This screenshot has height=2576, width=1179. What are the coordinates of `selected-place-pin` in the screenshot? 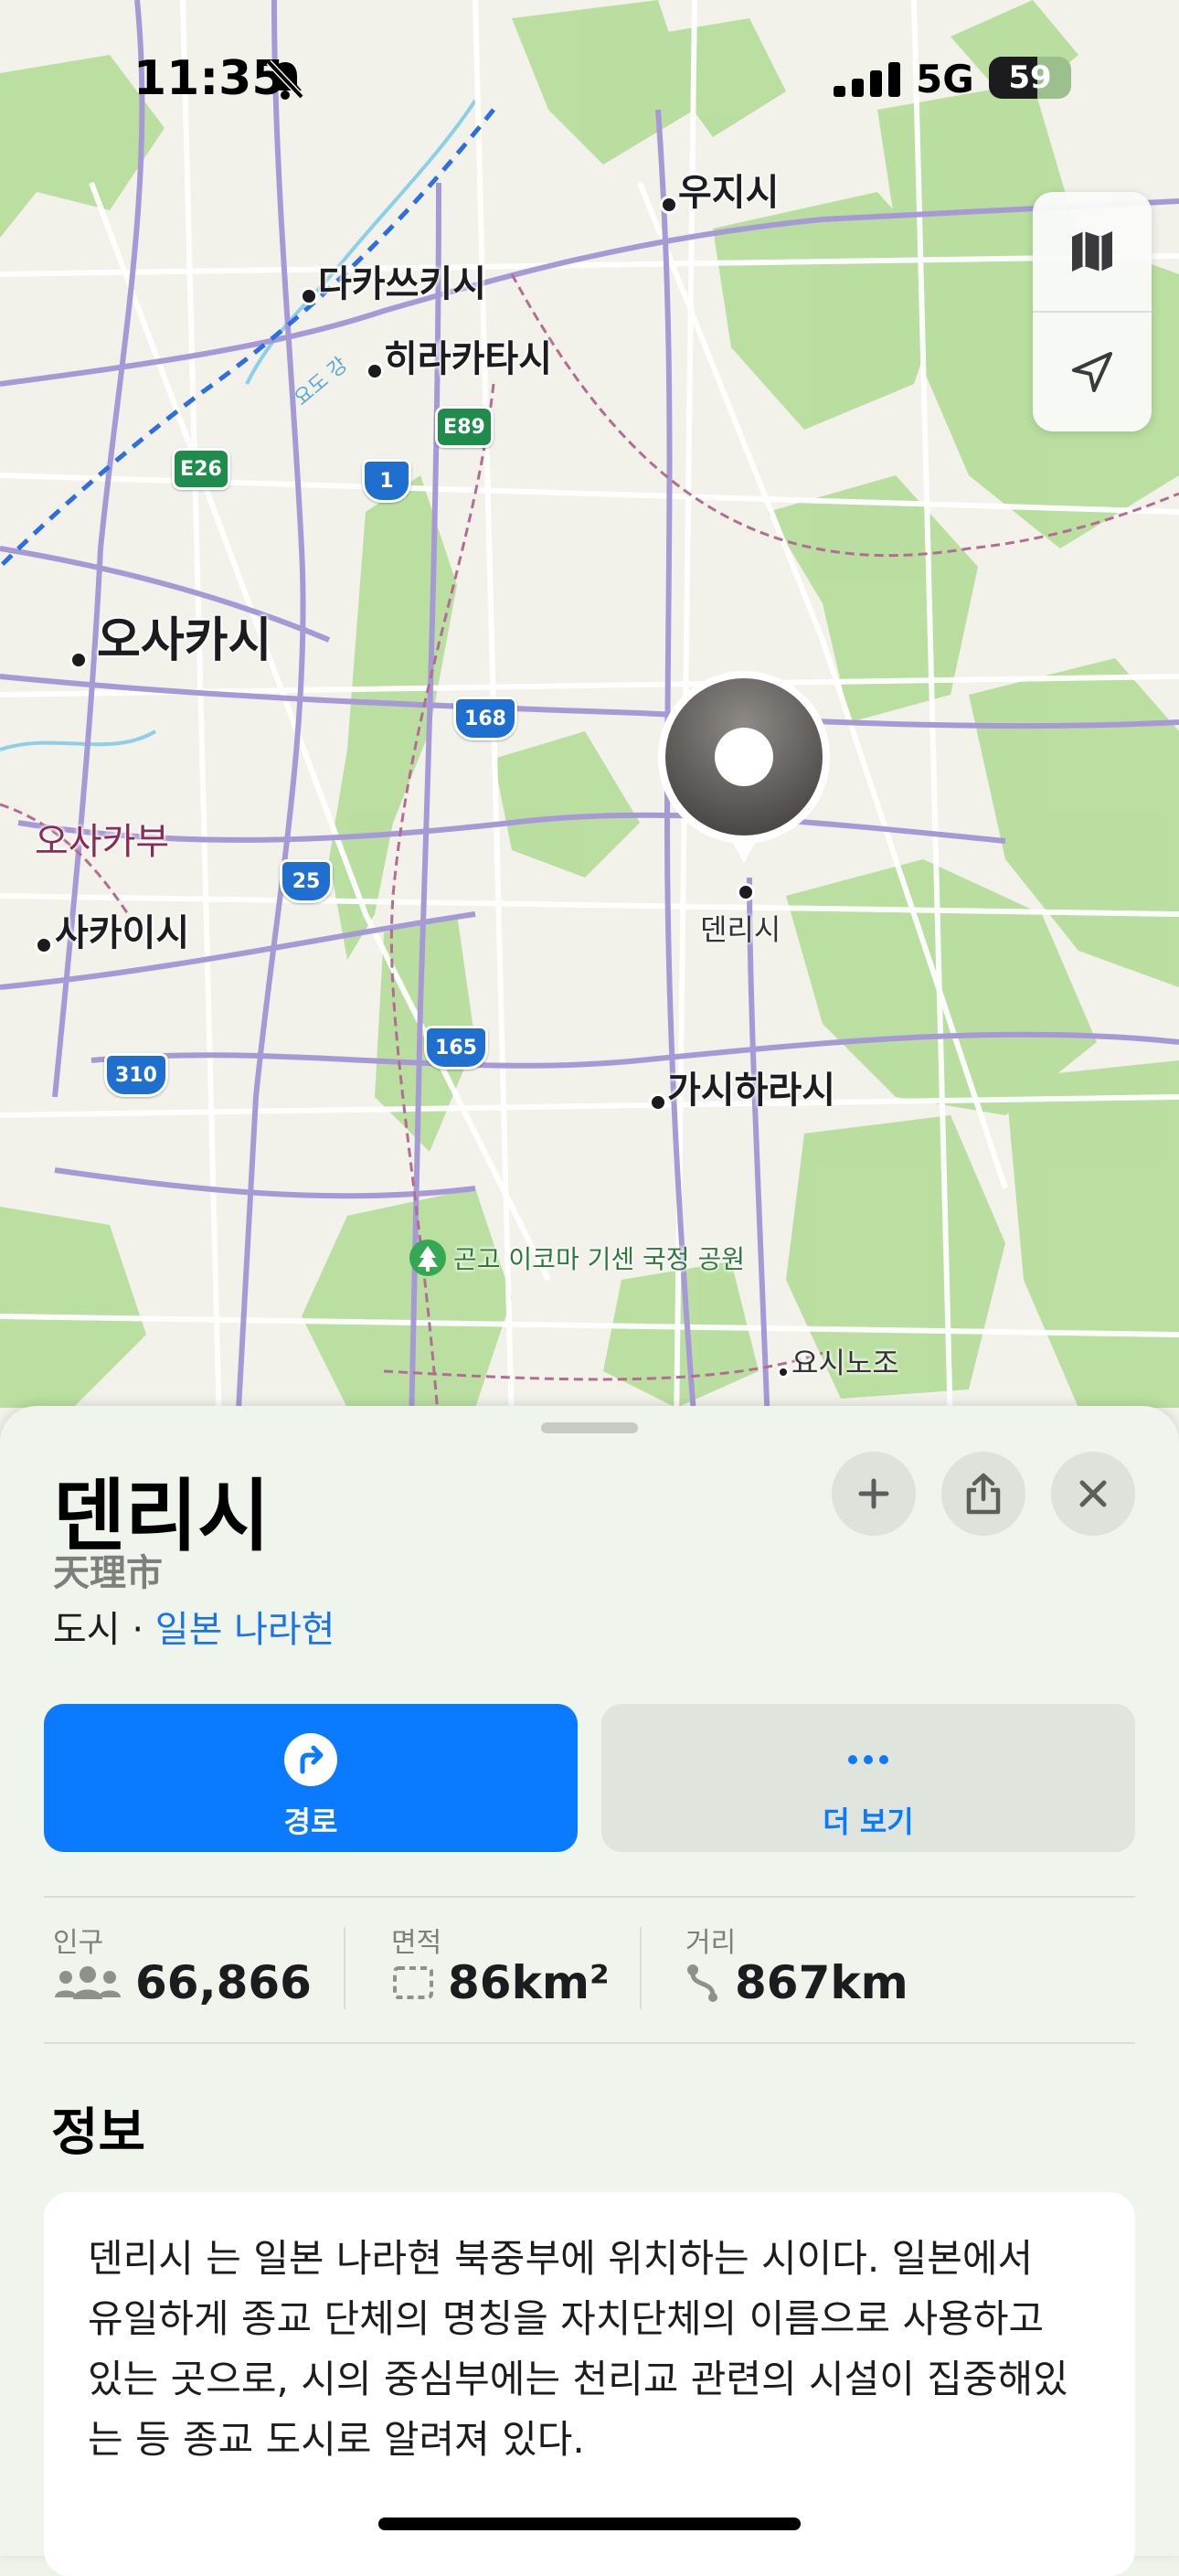 It's located at (744, 790).